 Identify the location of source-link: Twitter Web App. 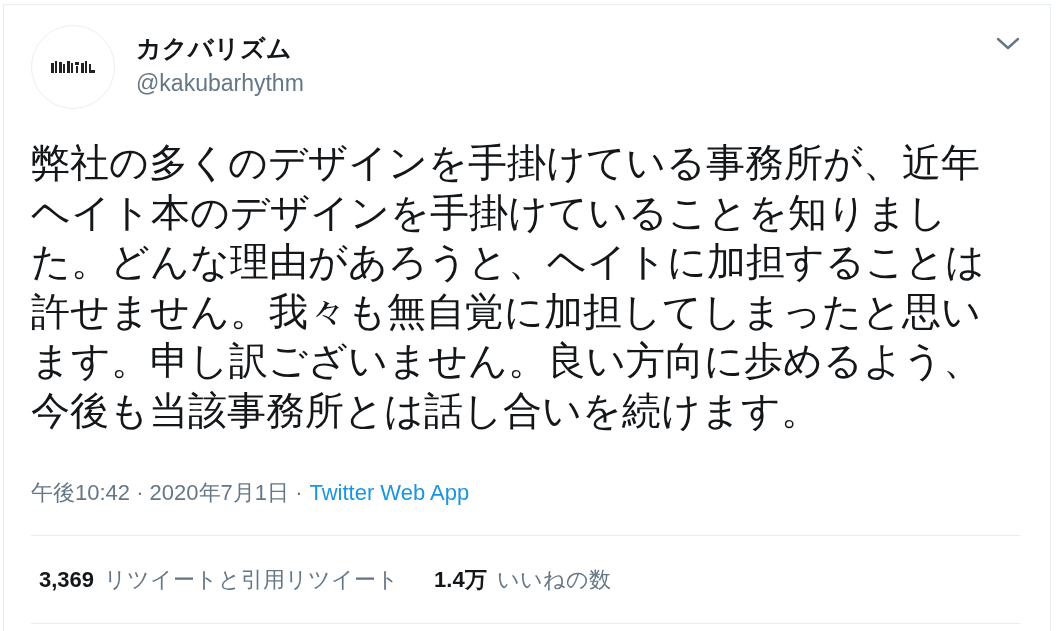
(389, 492).